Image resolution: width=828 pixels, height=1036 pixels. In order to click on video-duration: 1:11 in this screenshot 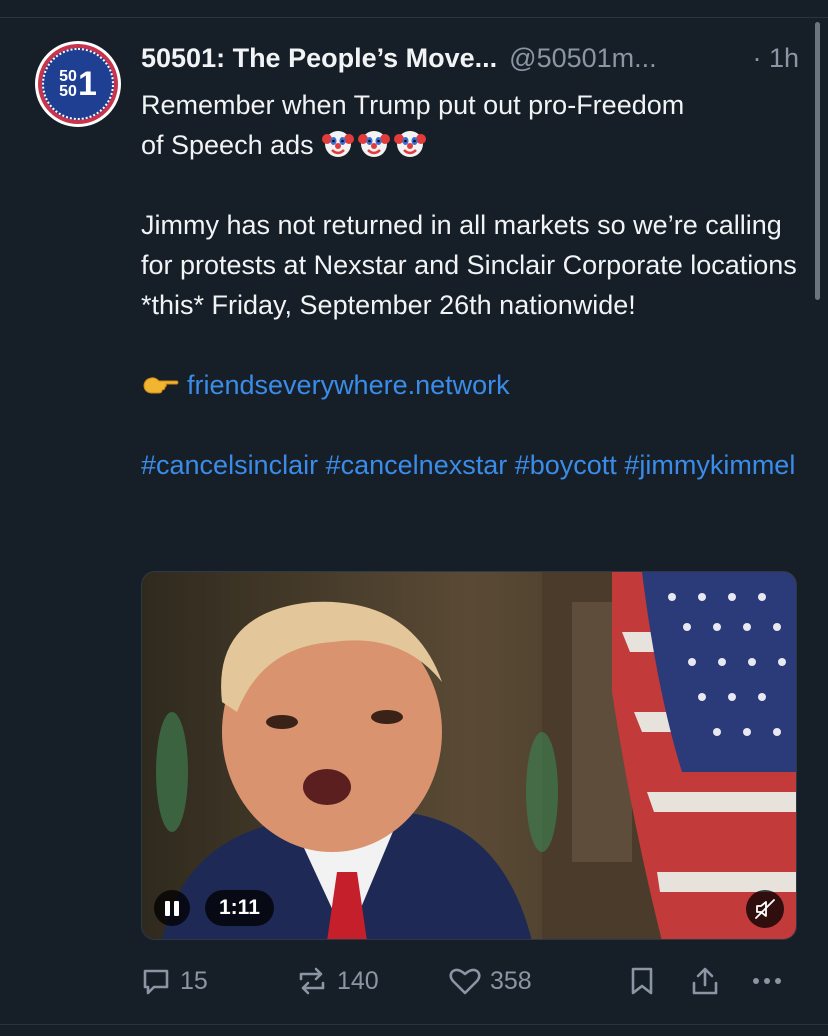, I will do `click(239, 908)`.